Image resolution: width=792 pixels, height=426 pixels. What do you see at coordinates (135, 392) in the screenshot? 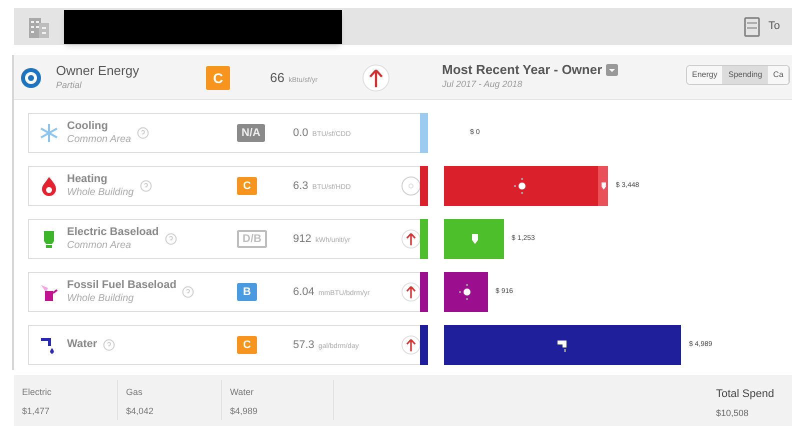
I see `total-category: Gas` at bounding box center [135, 392].